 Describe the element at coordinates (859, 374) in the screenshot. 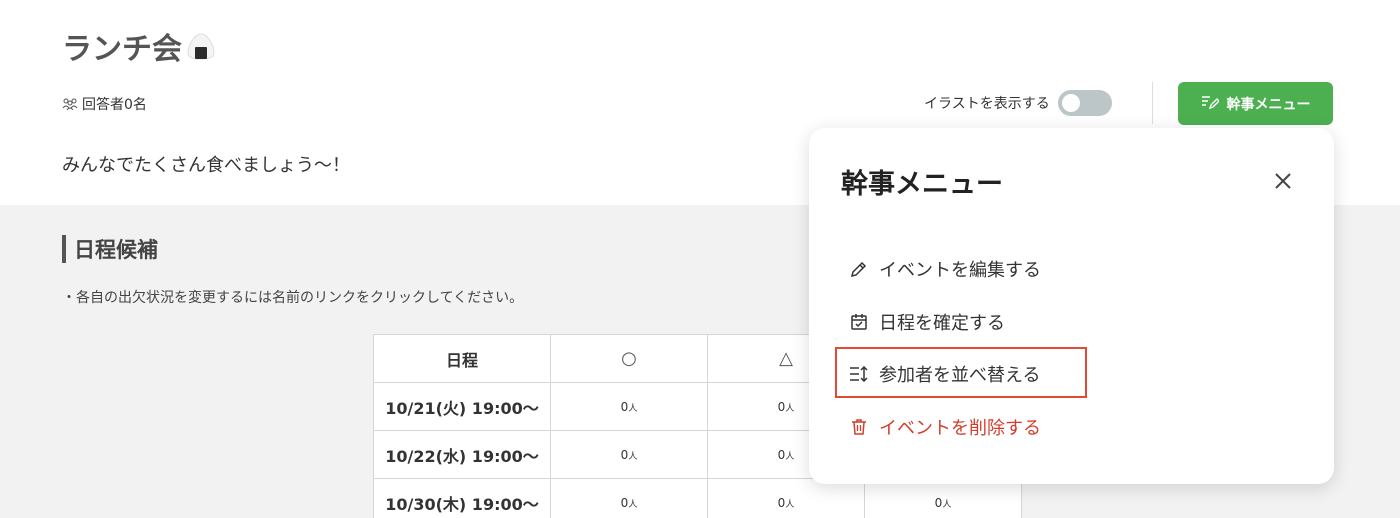

I see `sort-icon` at that location.